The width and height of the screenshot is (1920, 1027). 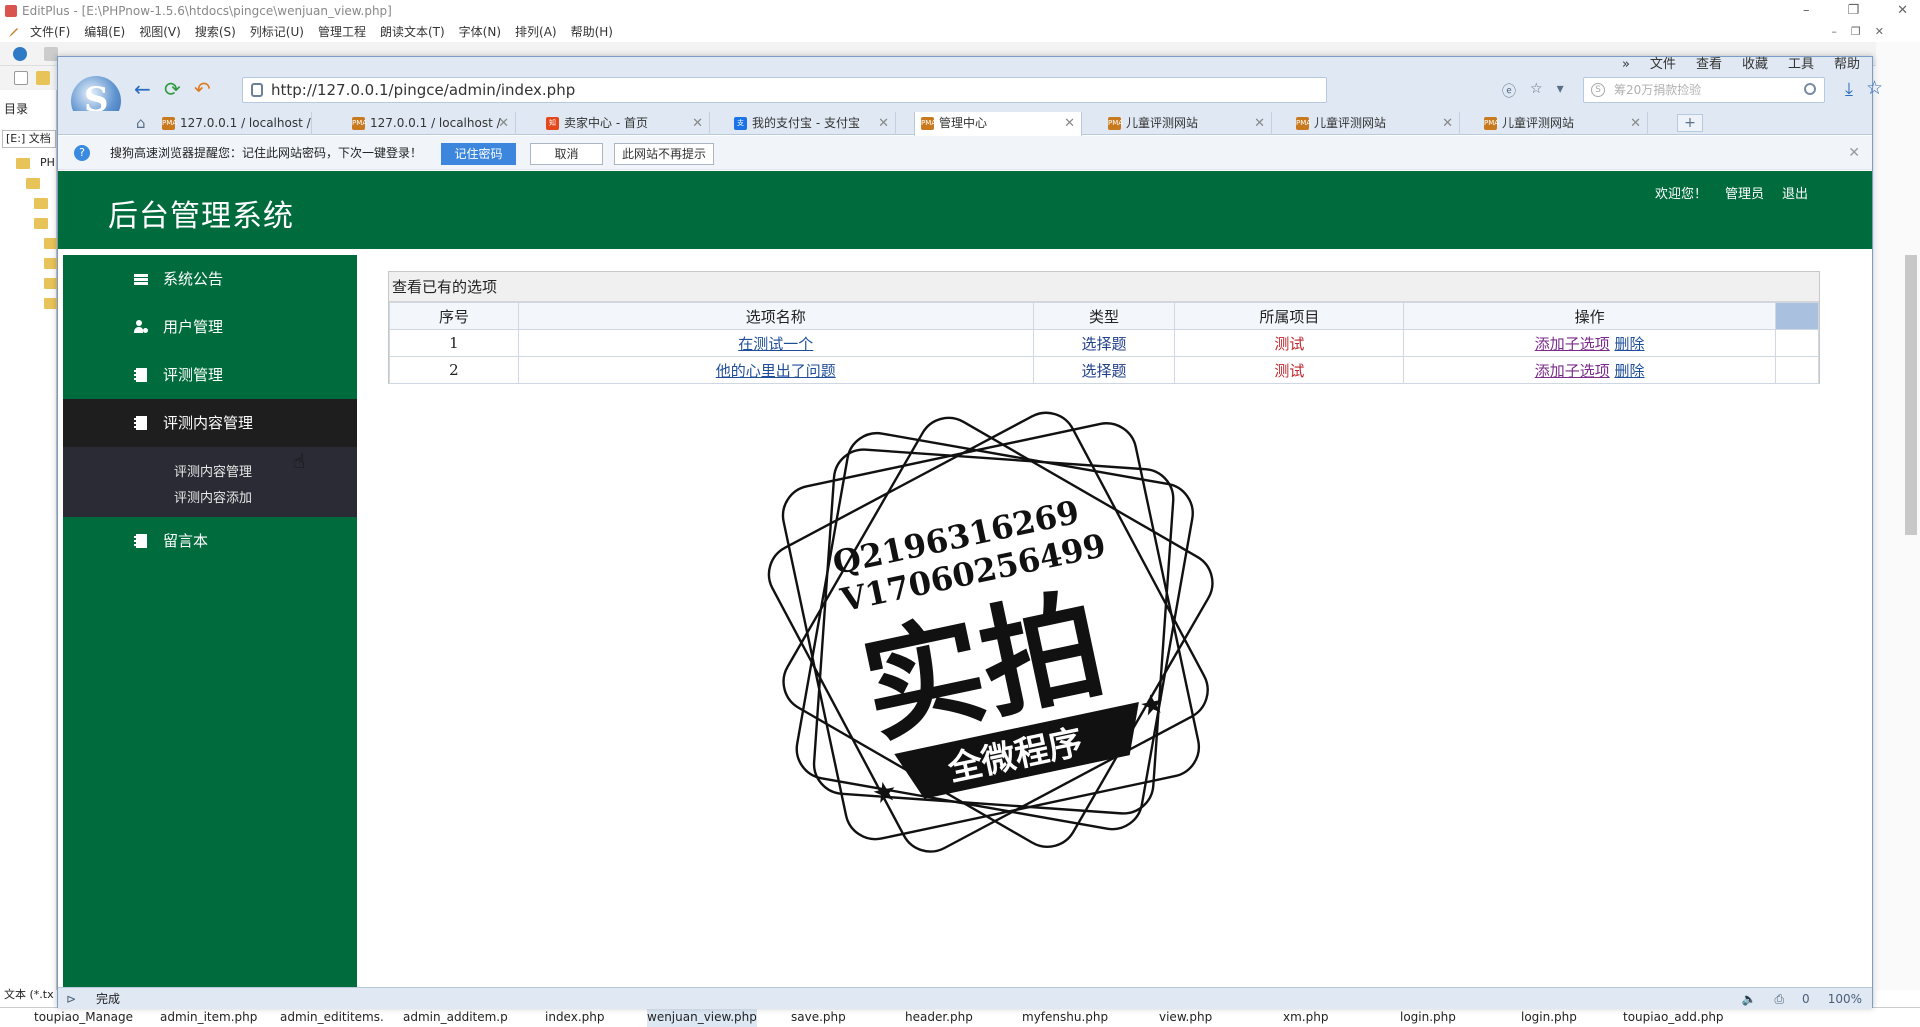 What do you see at coordinates (574, 1017) in the screenshot?
I see `file-tab: index.php` at bounding box center [574, 1017].